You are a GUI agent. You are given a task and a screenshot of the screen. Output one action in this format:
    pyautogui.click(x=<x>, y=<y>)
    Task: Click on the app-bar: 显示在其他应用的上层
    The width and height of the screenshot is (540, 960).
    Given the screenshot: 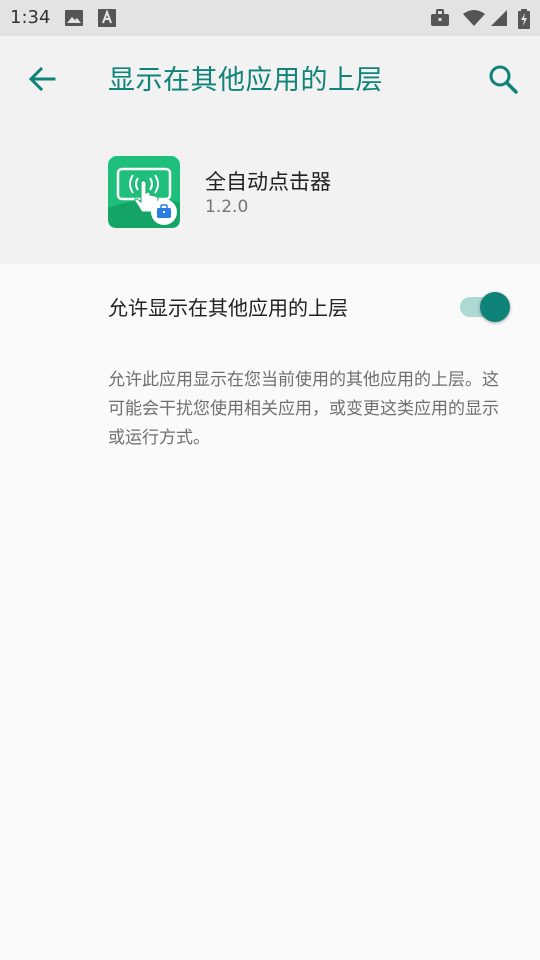 What is the action you would take?
    pyautogui.click(x=270, y=79)
    